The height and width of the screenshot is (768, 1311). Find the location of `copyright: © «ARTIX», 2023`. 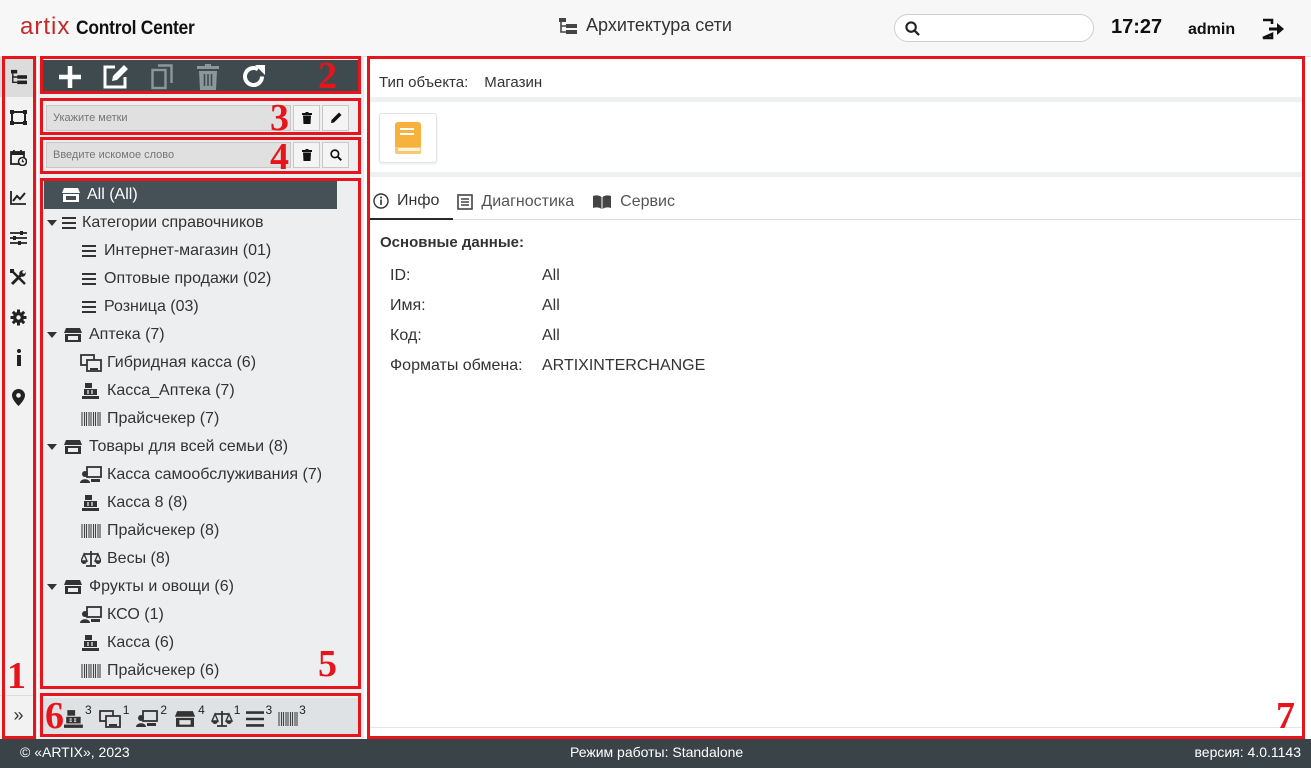

copyright: © «ARTIX», 2023 is located at coordinates (75, 752).